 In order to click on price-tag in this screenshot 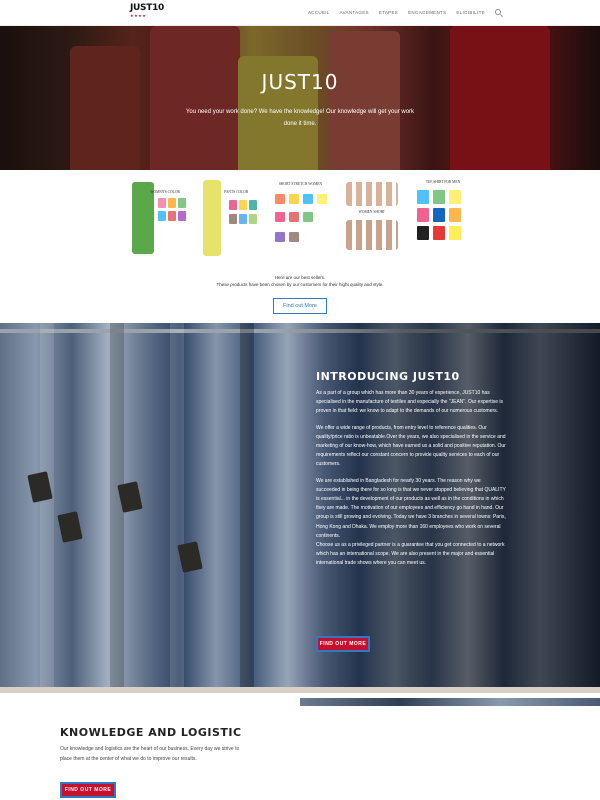, I will do `click(70, 527)`.